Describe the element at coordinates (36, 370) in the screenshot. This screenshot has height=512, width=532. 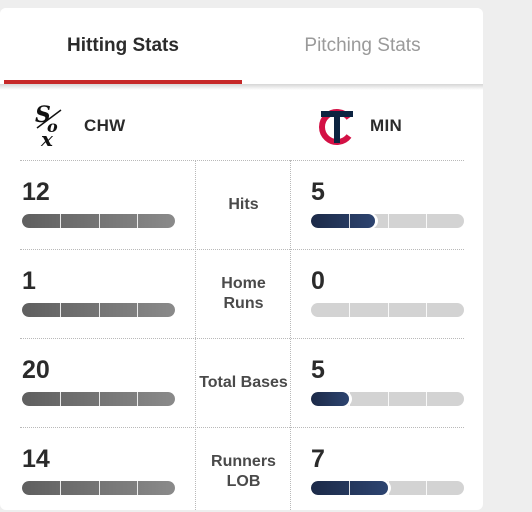
I see `chw-stat-value: 20` at that location.